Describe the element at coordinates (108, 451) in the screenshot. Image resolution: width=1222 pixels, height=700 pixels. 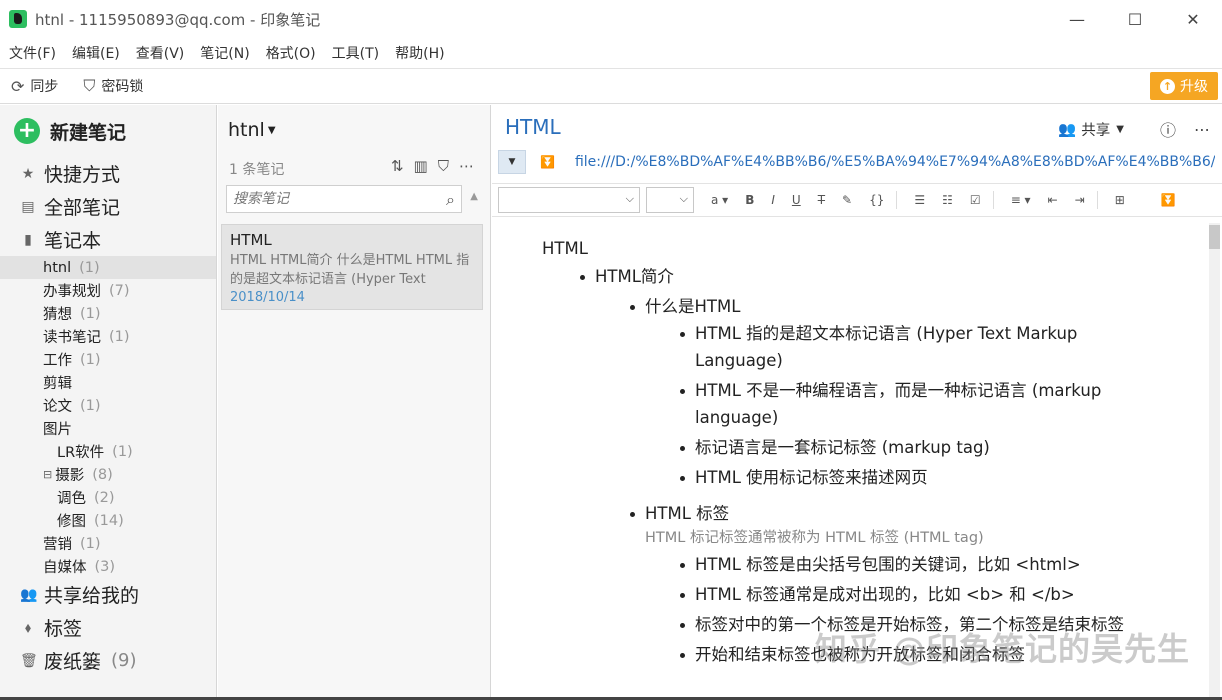
I see `notebook-item: LR软件 (1)` at that location.